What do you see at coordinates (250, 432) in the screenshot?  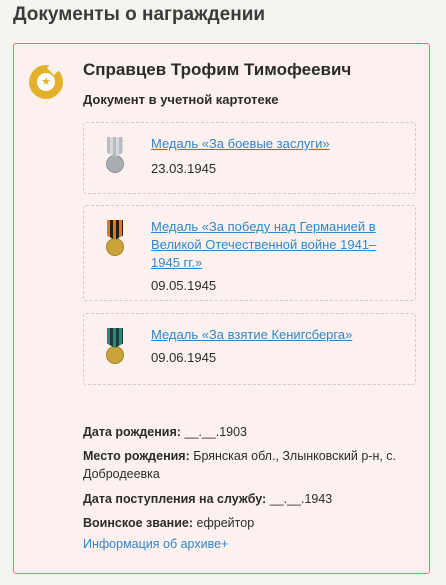 I see `birth-date-row: Дата рождения: __.__.1903` at bounding box center [250, 432].